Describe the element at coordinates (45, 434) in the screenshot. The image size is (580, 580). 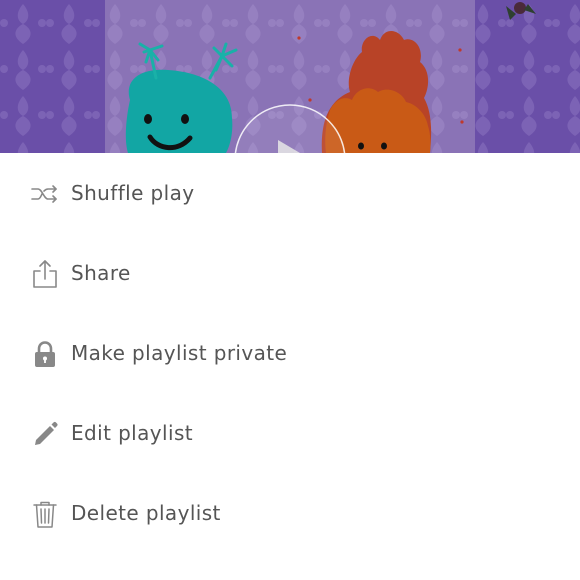
I see `pencil-icon` at that location.